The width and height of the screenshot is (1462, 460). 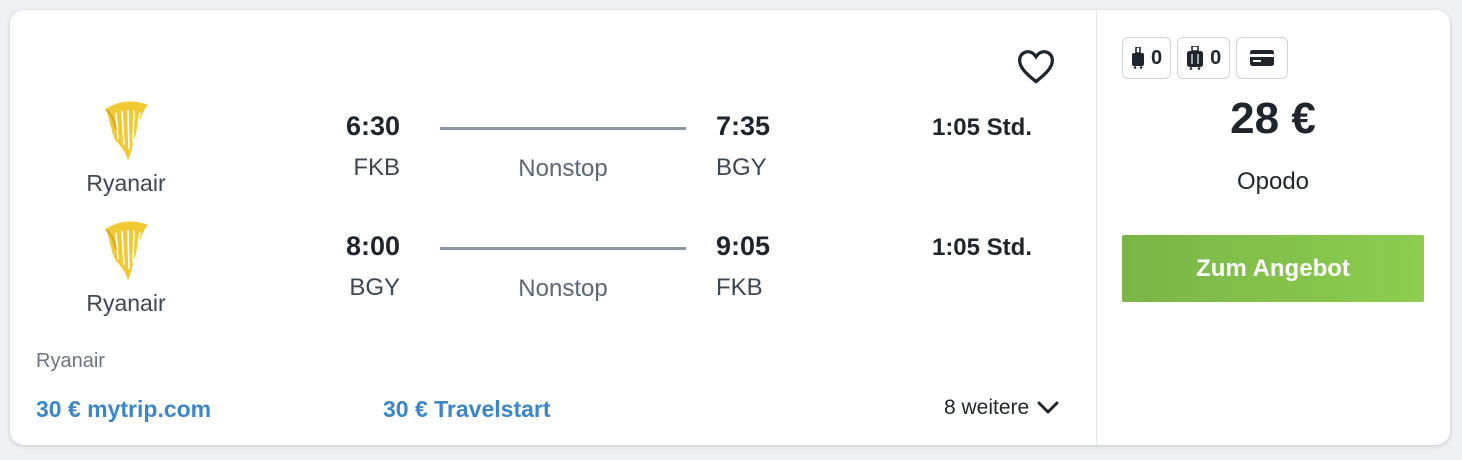 What do you see at coordinates (739, 287) in the screenshot?
I see `arrival-airport-code: FKB` at bounding box center [739, 287].